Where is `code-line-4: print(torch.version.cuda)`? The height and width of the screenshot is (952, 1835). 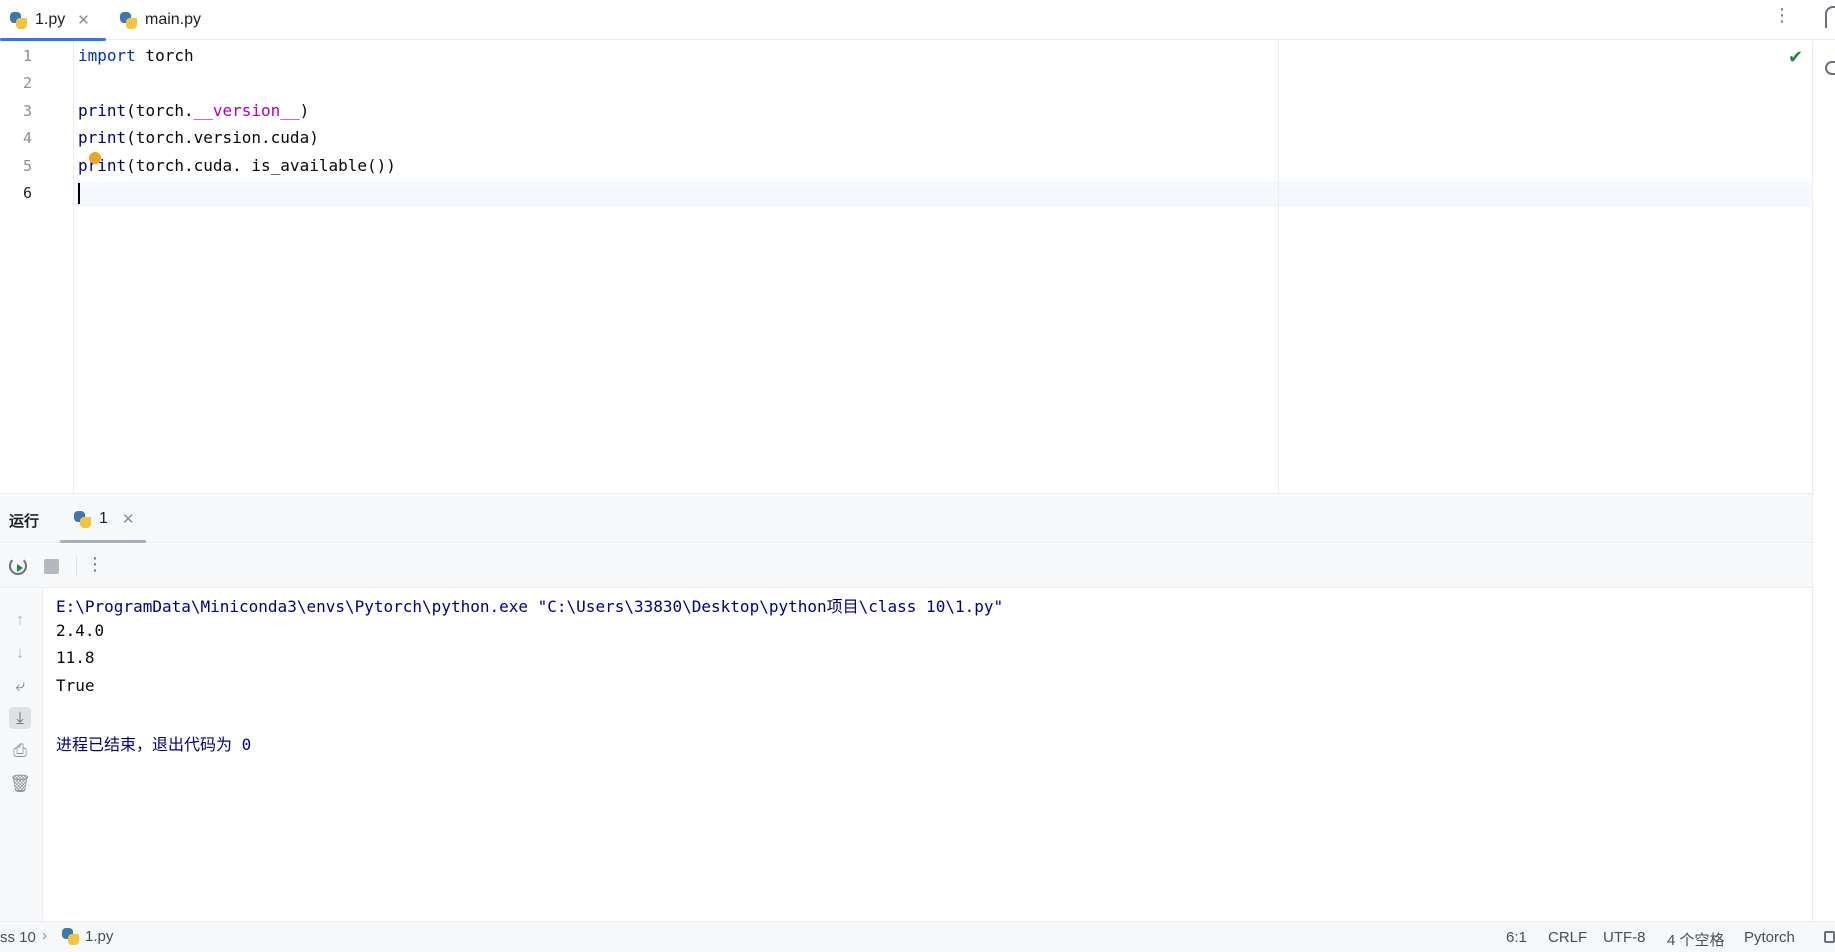 code-line-4: print(torch.version.cuda) is located at coordinates (198, 137).